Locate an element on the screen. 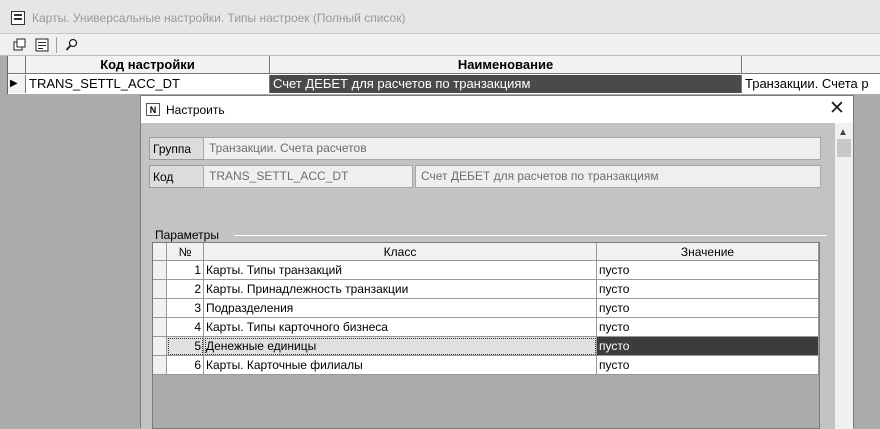  params-row: 2 Карты. Принадлежность транзакции пусто is located at coordinates (486, 289).